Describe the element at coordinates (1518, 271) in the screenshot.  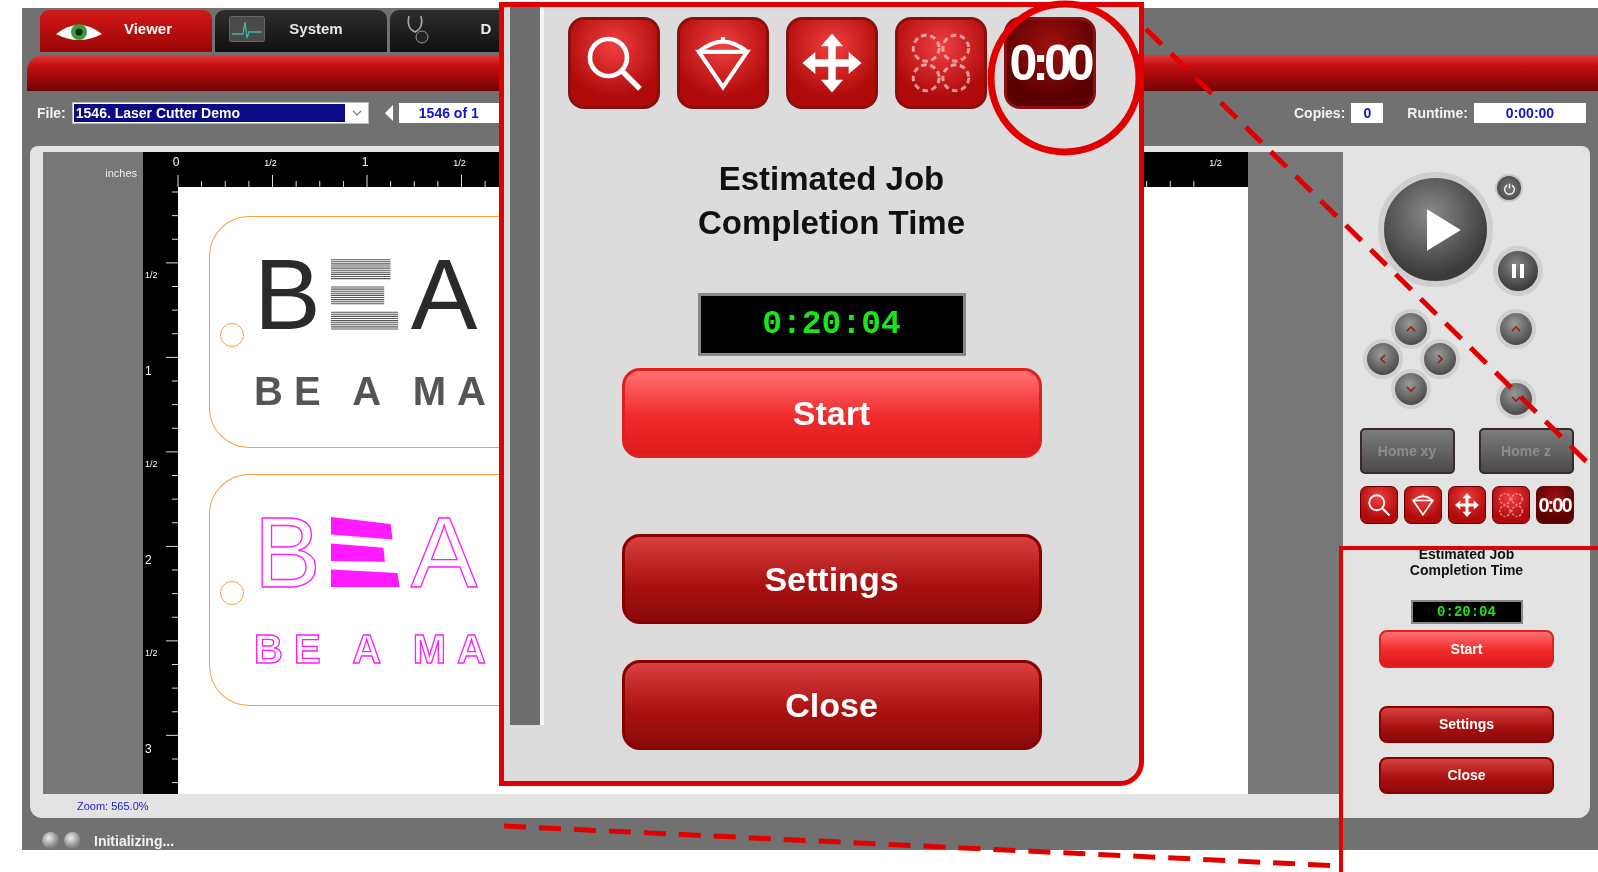
I see `pause-button` at that location.